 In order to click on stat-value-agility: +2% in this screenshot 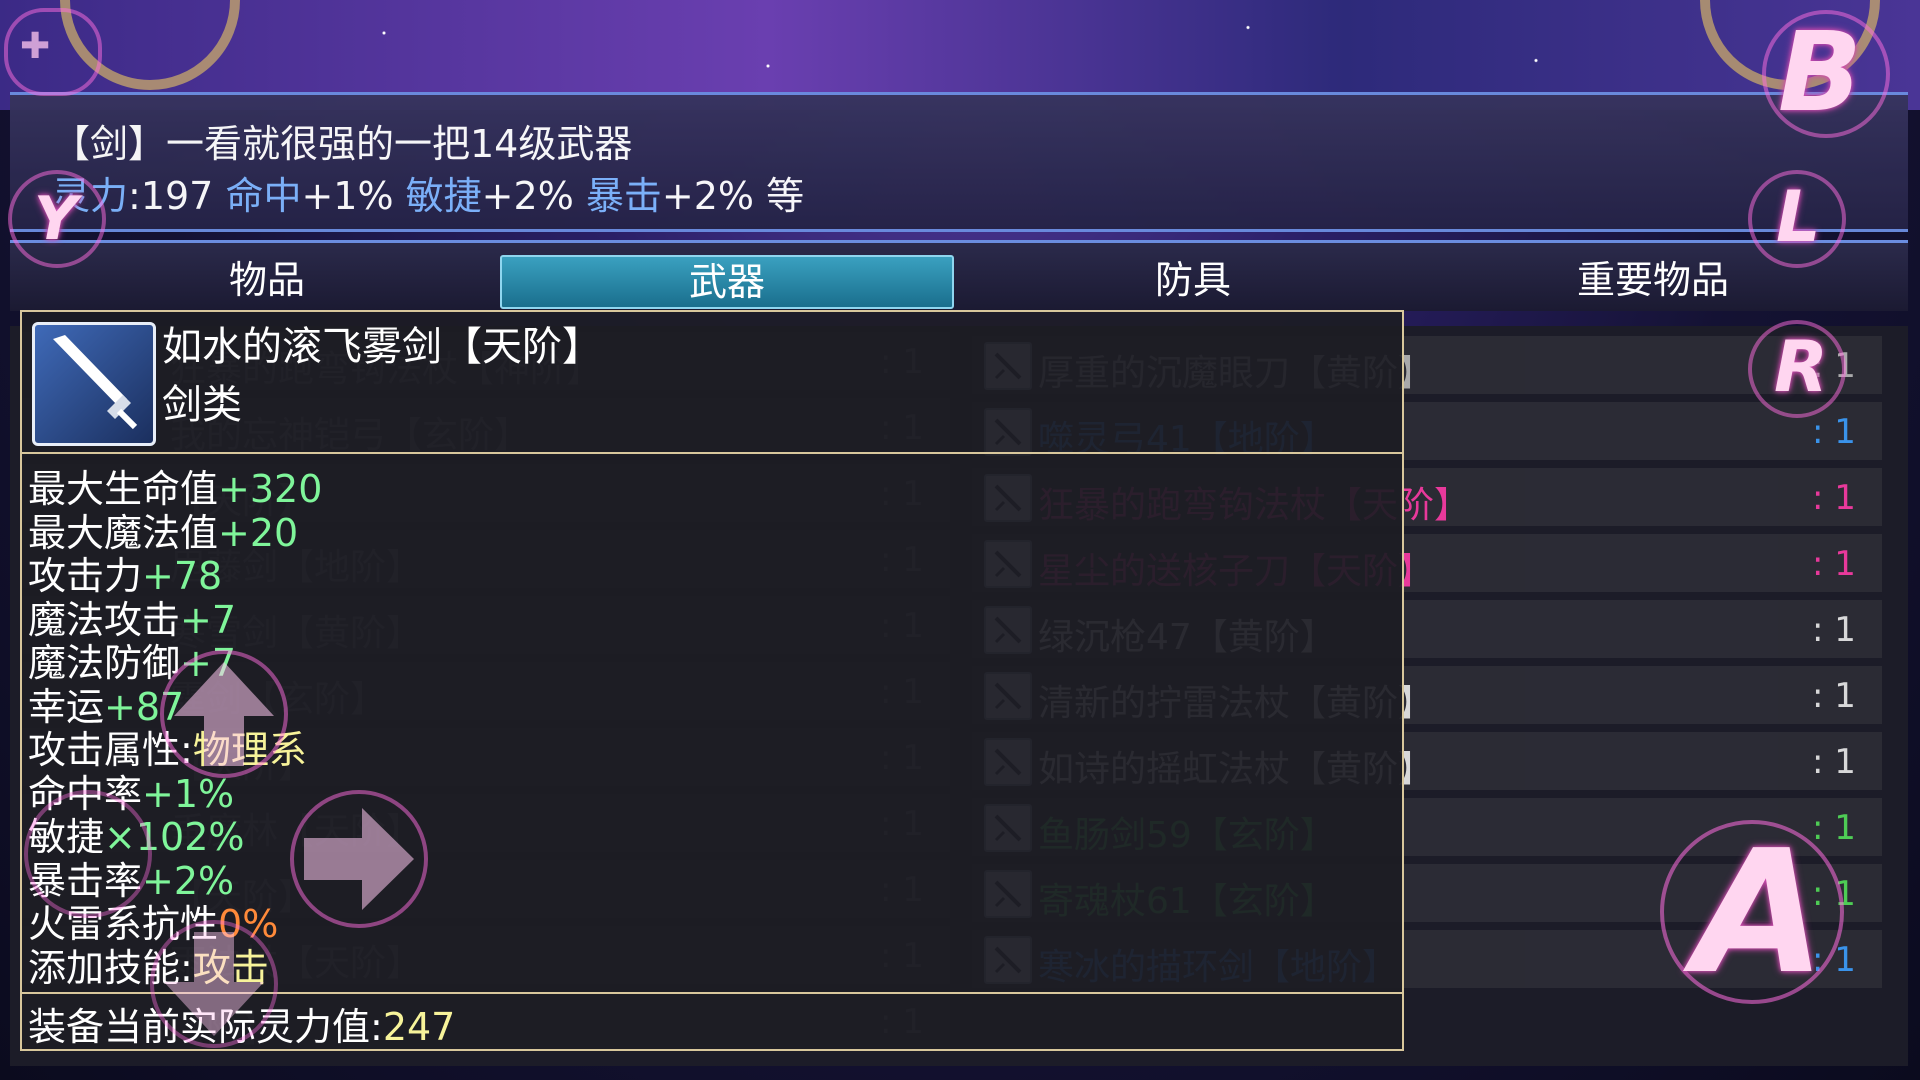, I will do `click(533, 196)`.